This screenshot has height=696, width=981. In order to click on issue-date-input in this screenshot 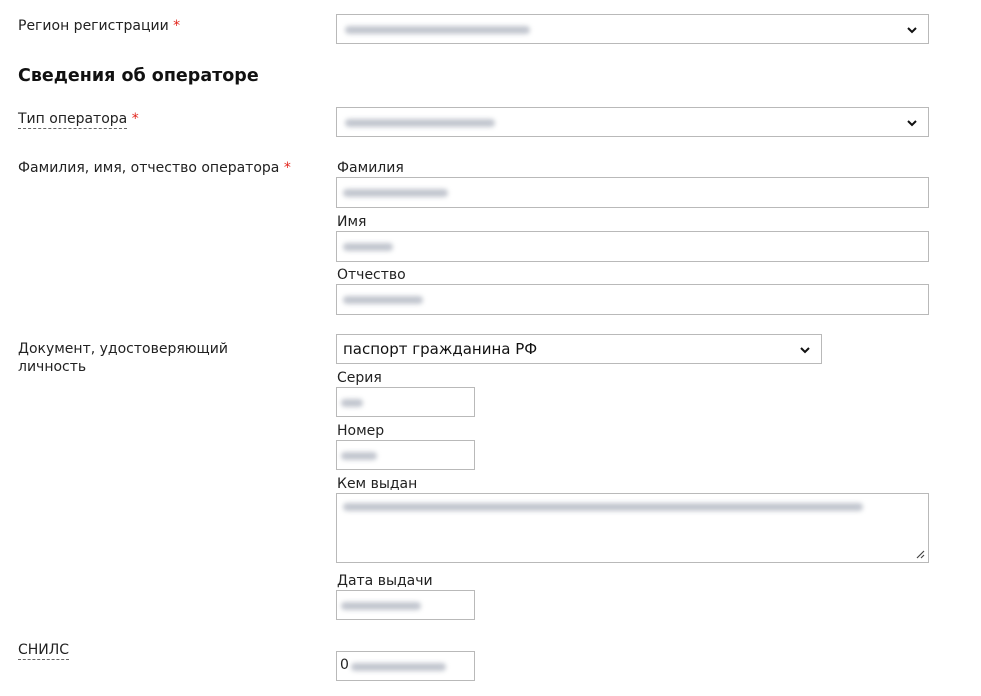, I will do `click(405, 605)`.